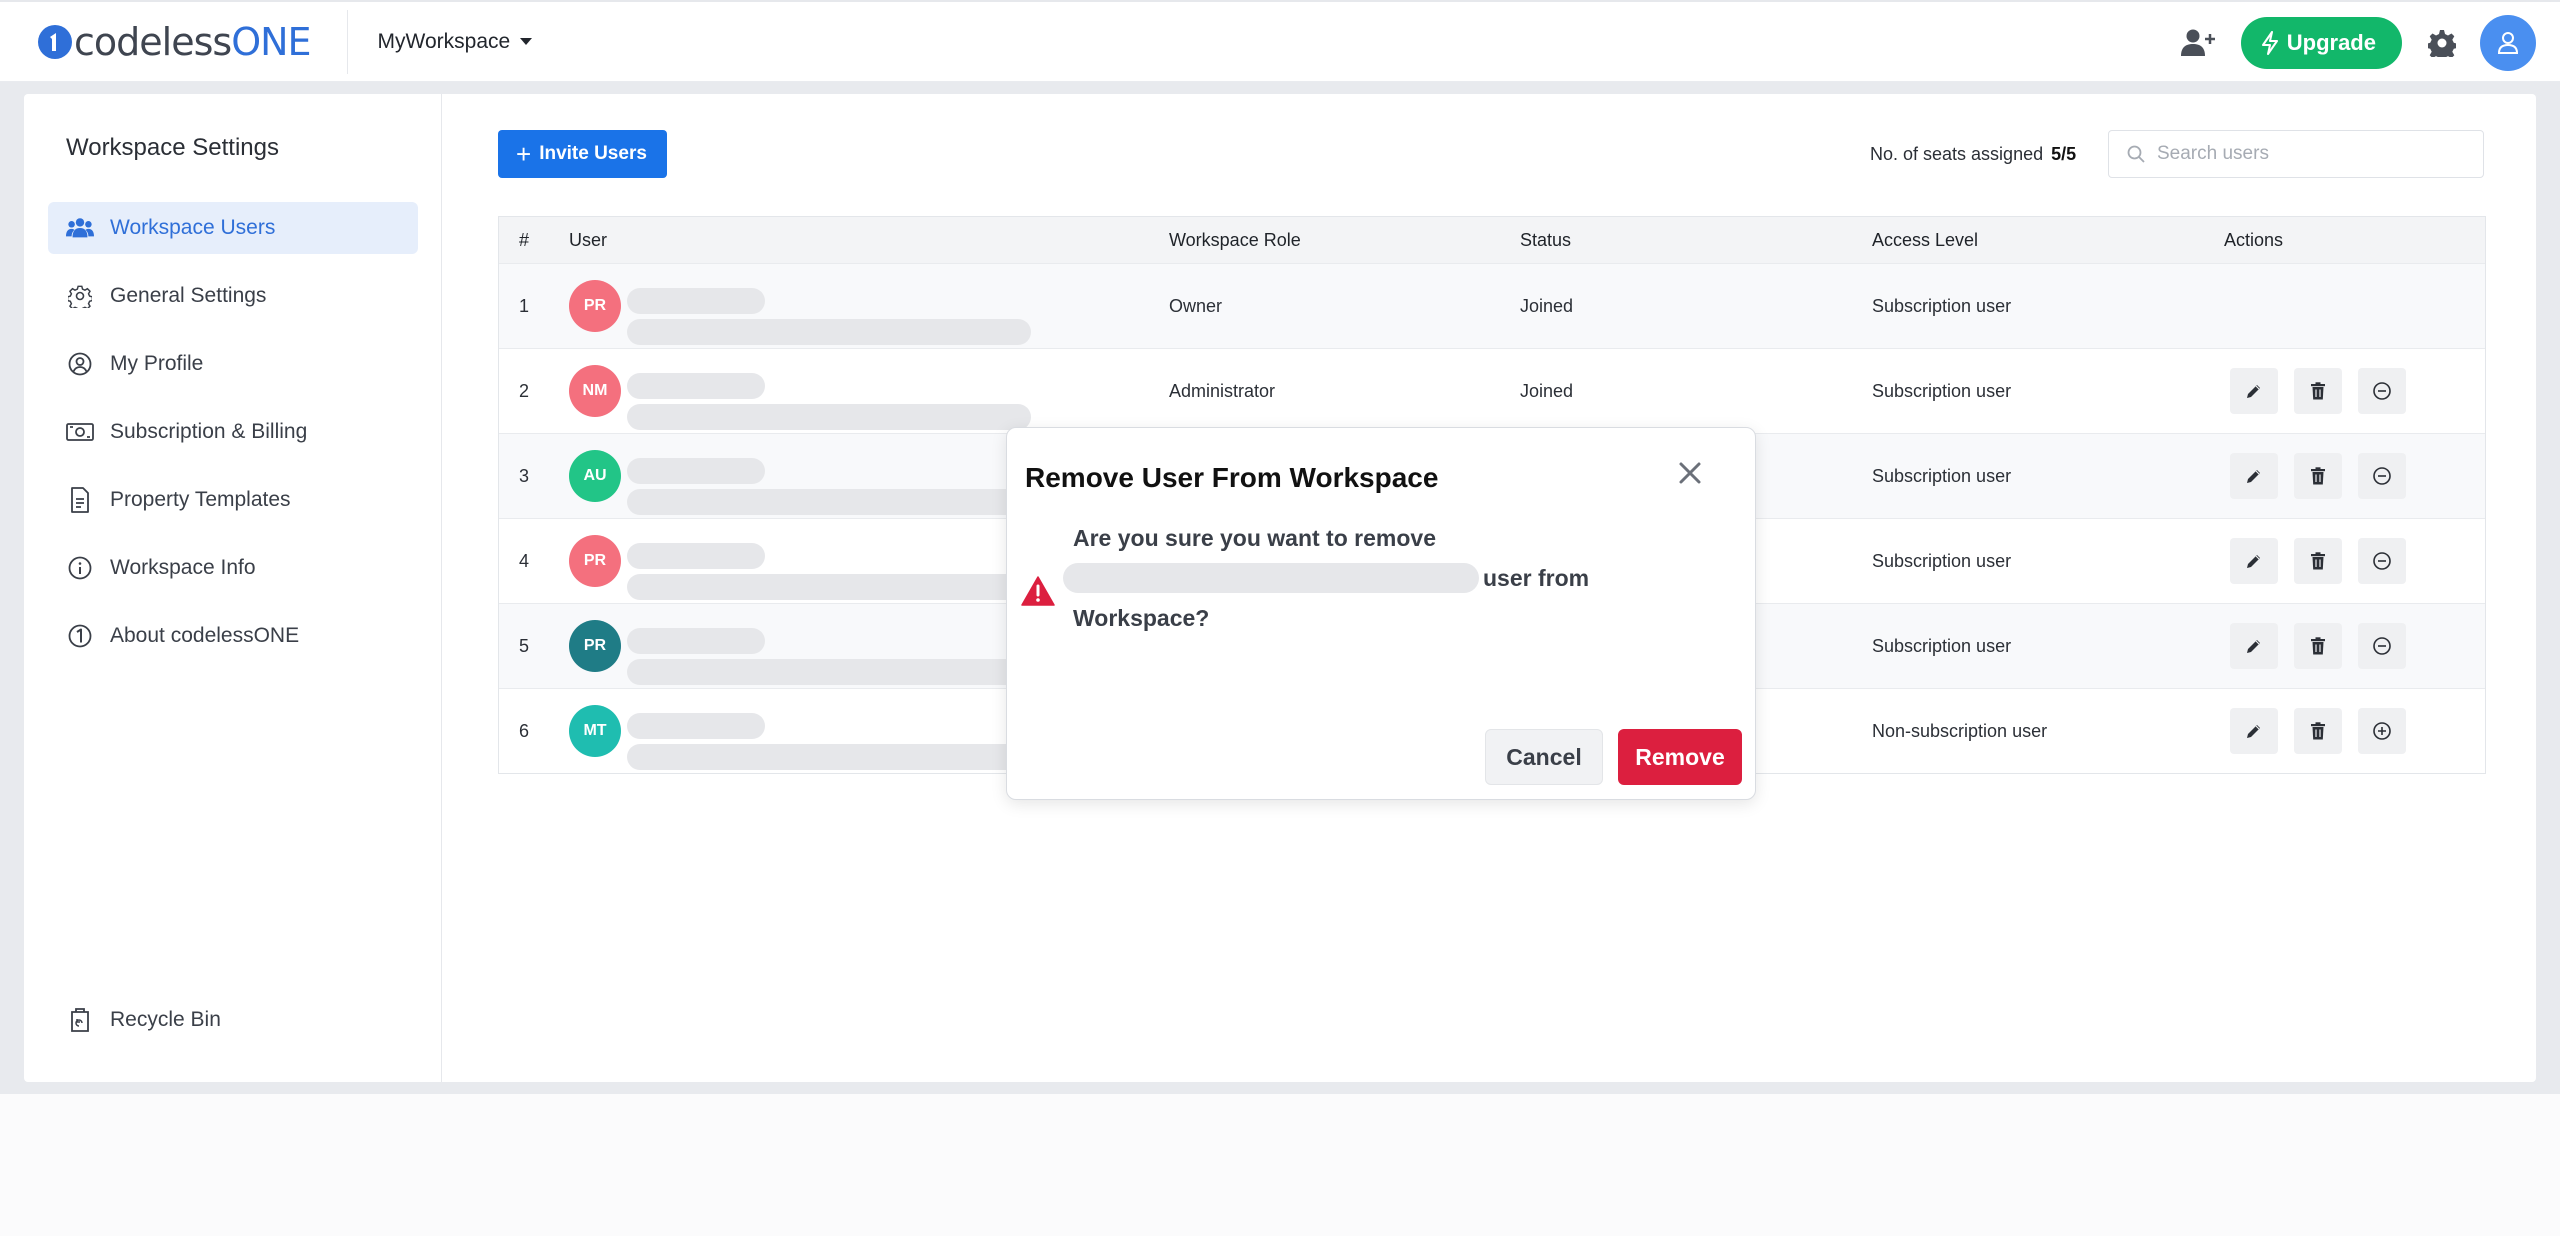 The width and height of the screenshot is (2560, 1236). I want to click on sidebar-item-label: General Settings, so click(188, 295).